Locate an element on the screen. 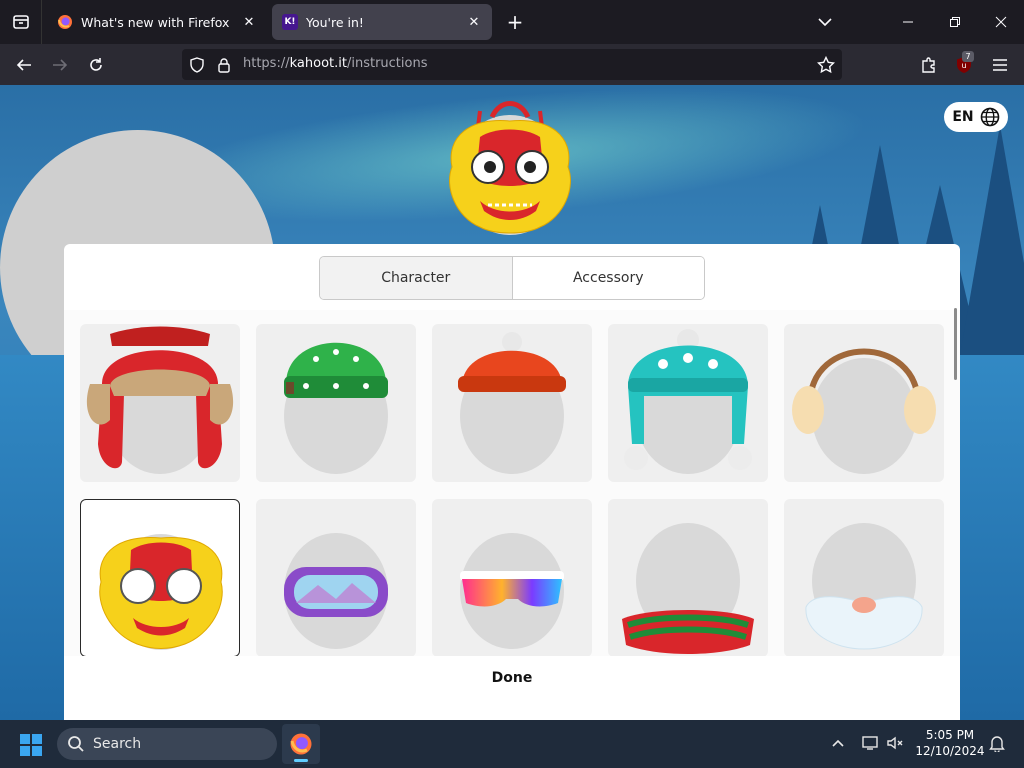 The image size is (1024, 768). restore-icon is located at coordinates (955, 22).